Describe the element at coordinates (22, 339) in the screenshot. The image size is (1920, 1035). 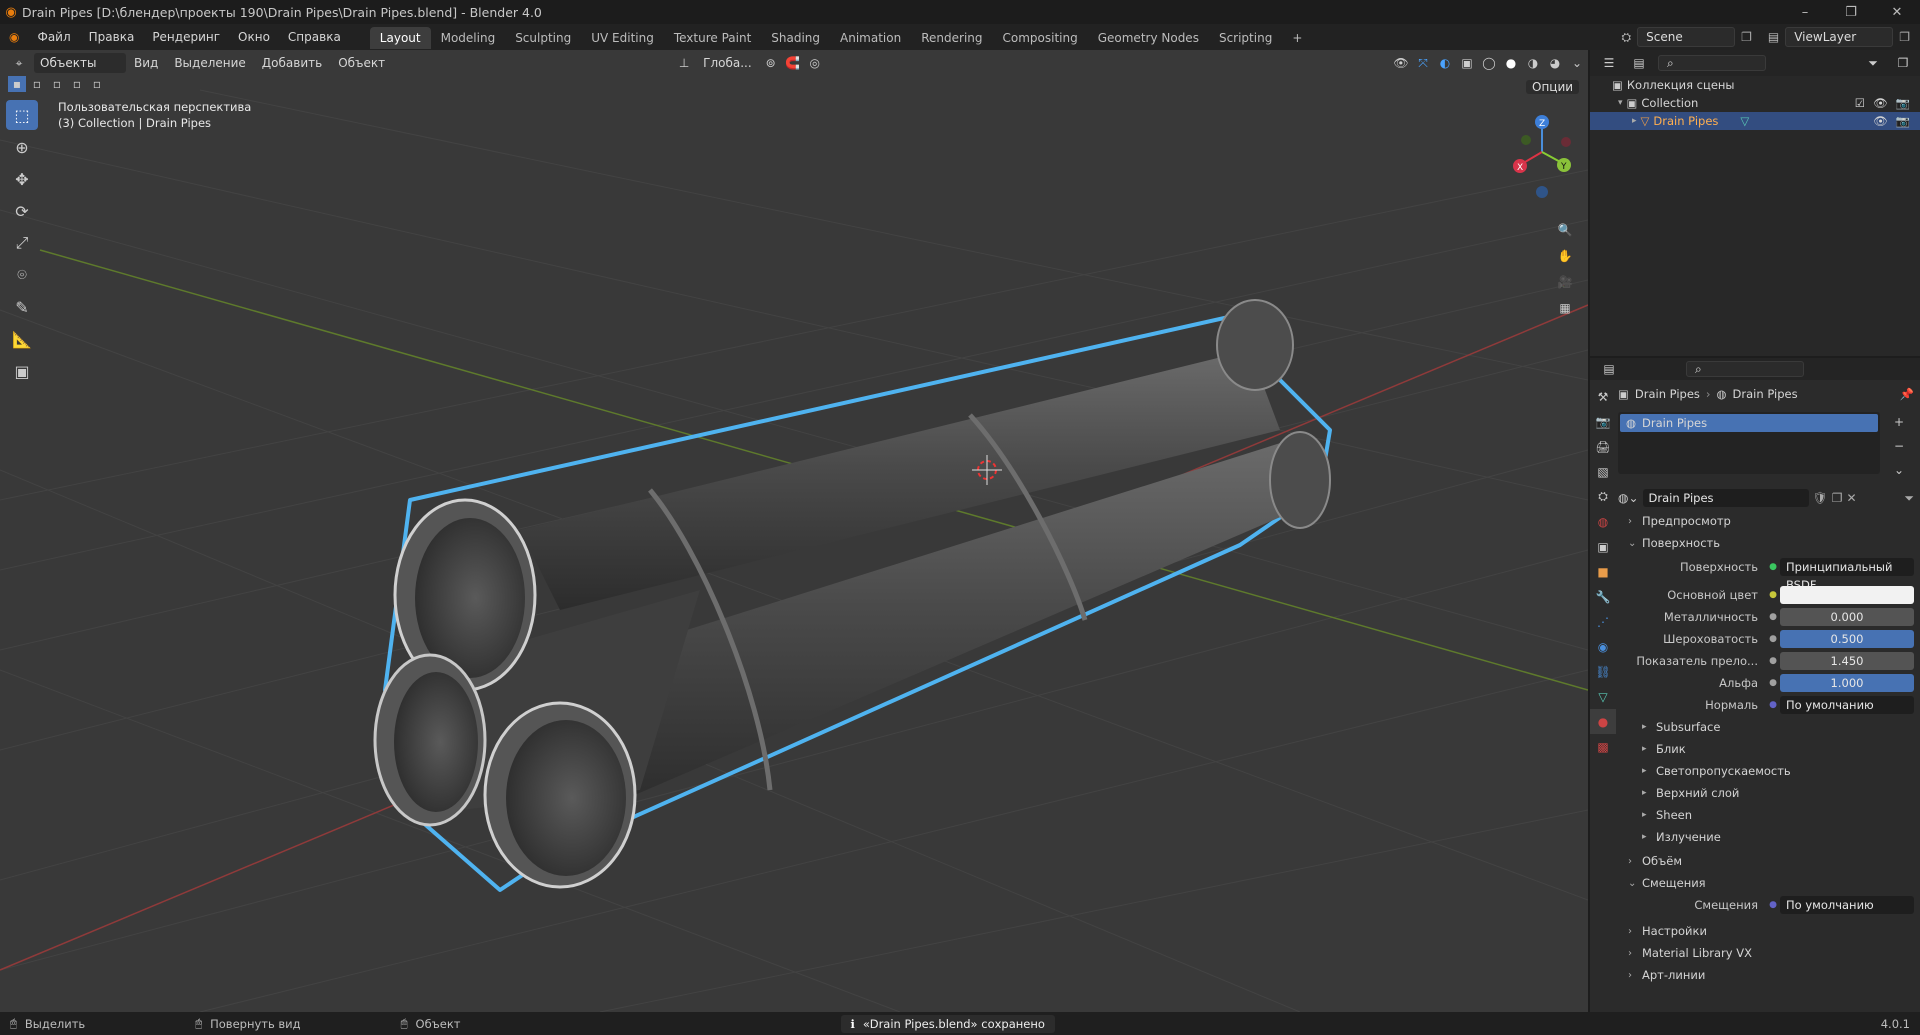
I see `measure-tool-icon: 📐` at that location.